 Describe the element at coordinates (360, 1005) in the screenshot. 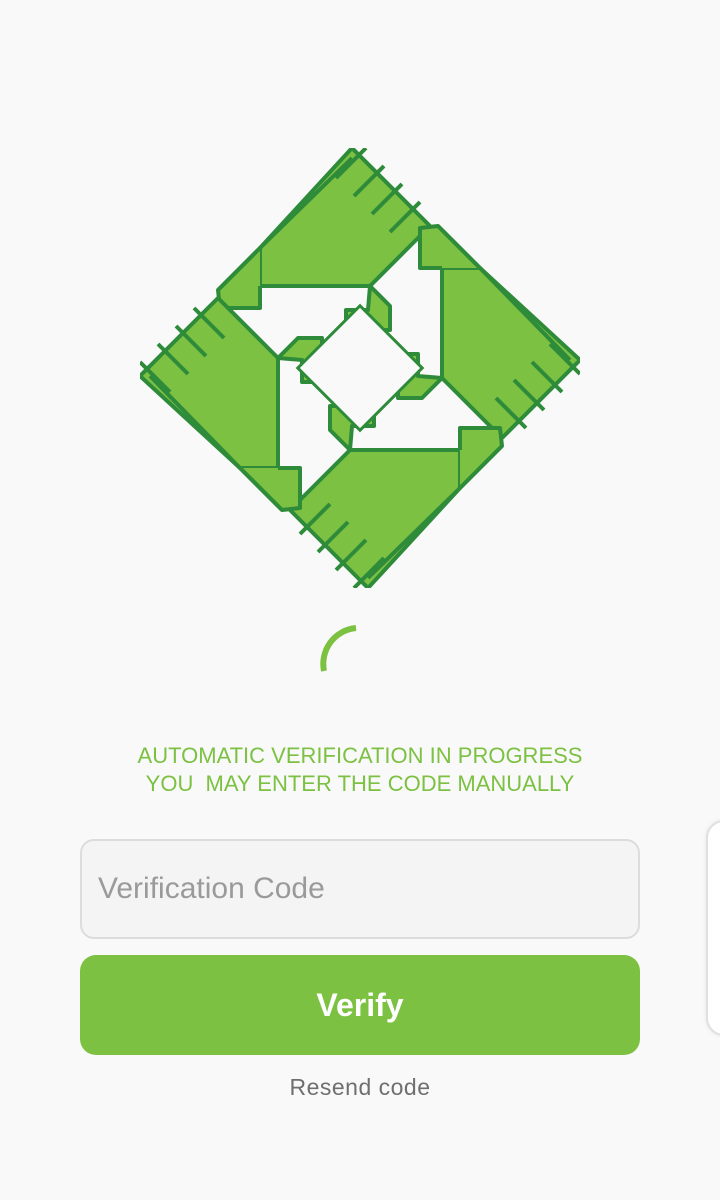

I see `verify-button: Verify` at that location.